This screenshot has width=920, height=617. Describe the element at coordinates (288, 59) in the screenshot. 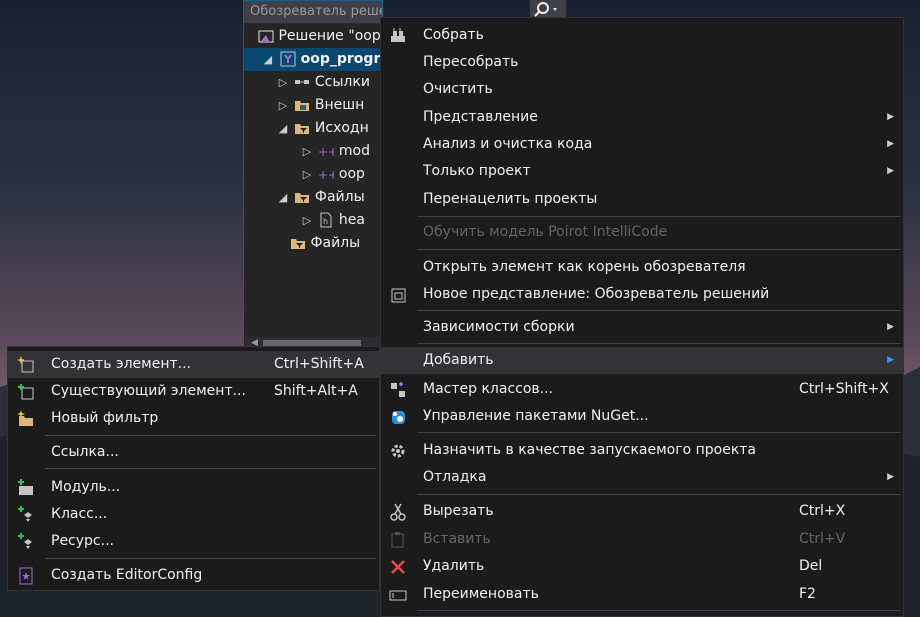

I see `project-icon` at that location.